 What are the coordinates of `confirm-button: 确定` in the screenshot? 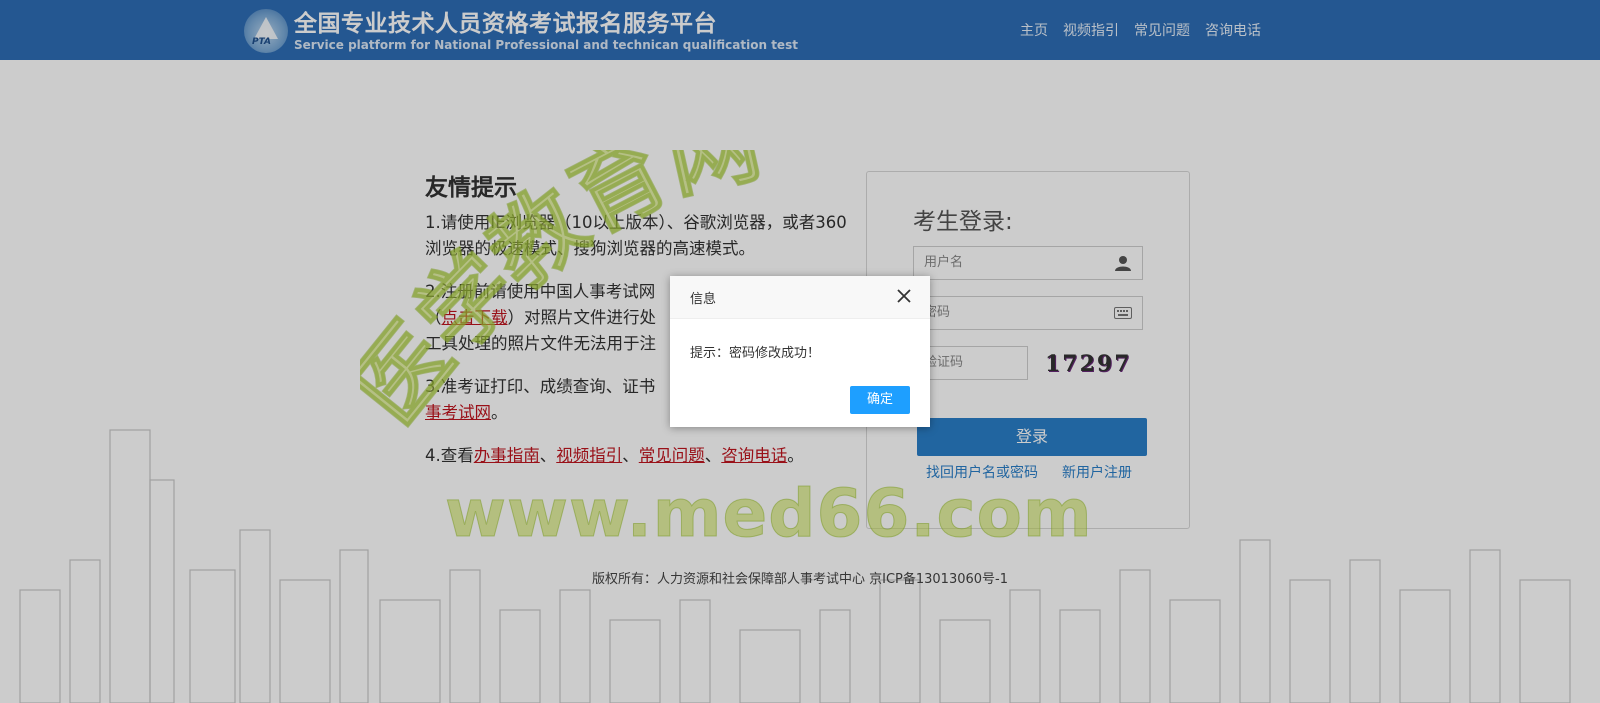 It's located at (880, 400).